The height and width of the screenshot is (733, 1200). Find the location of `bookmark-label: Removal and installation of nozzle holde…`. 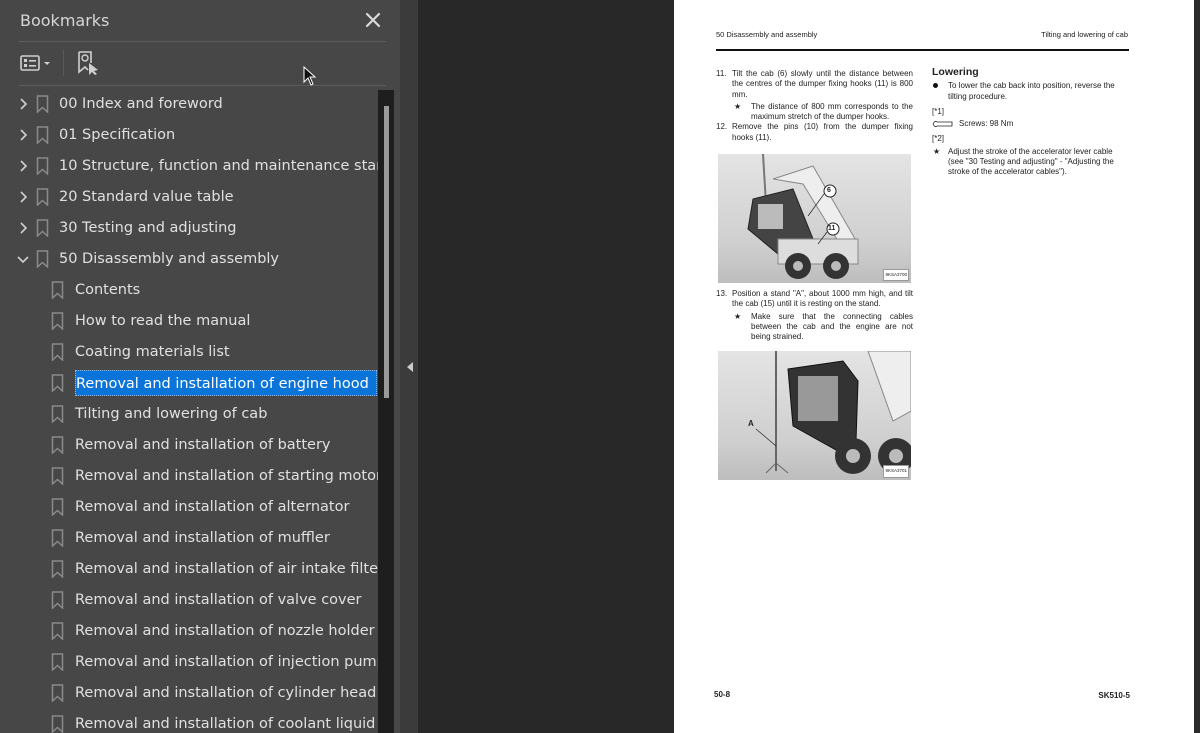

bookmark-label: Removal and installation of nozzle holde… is located at coordinates (225, 631).